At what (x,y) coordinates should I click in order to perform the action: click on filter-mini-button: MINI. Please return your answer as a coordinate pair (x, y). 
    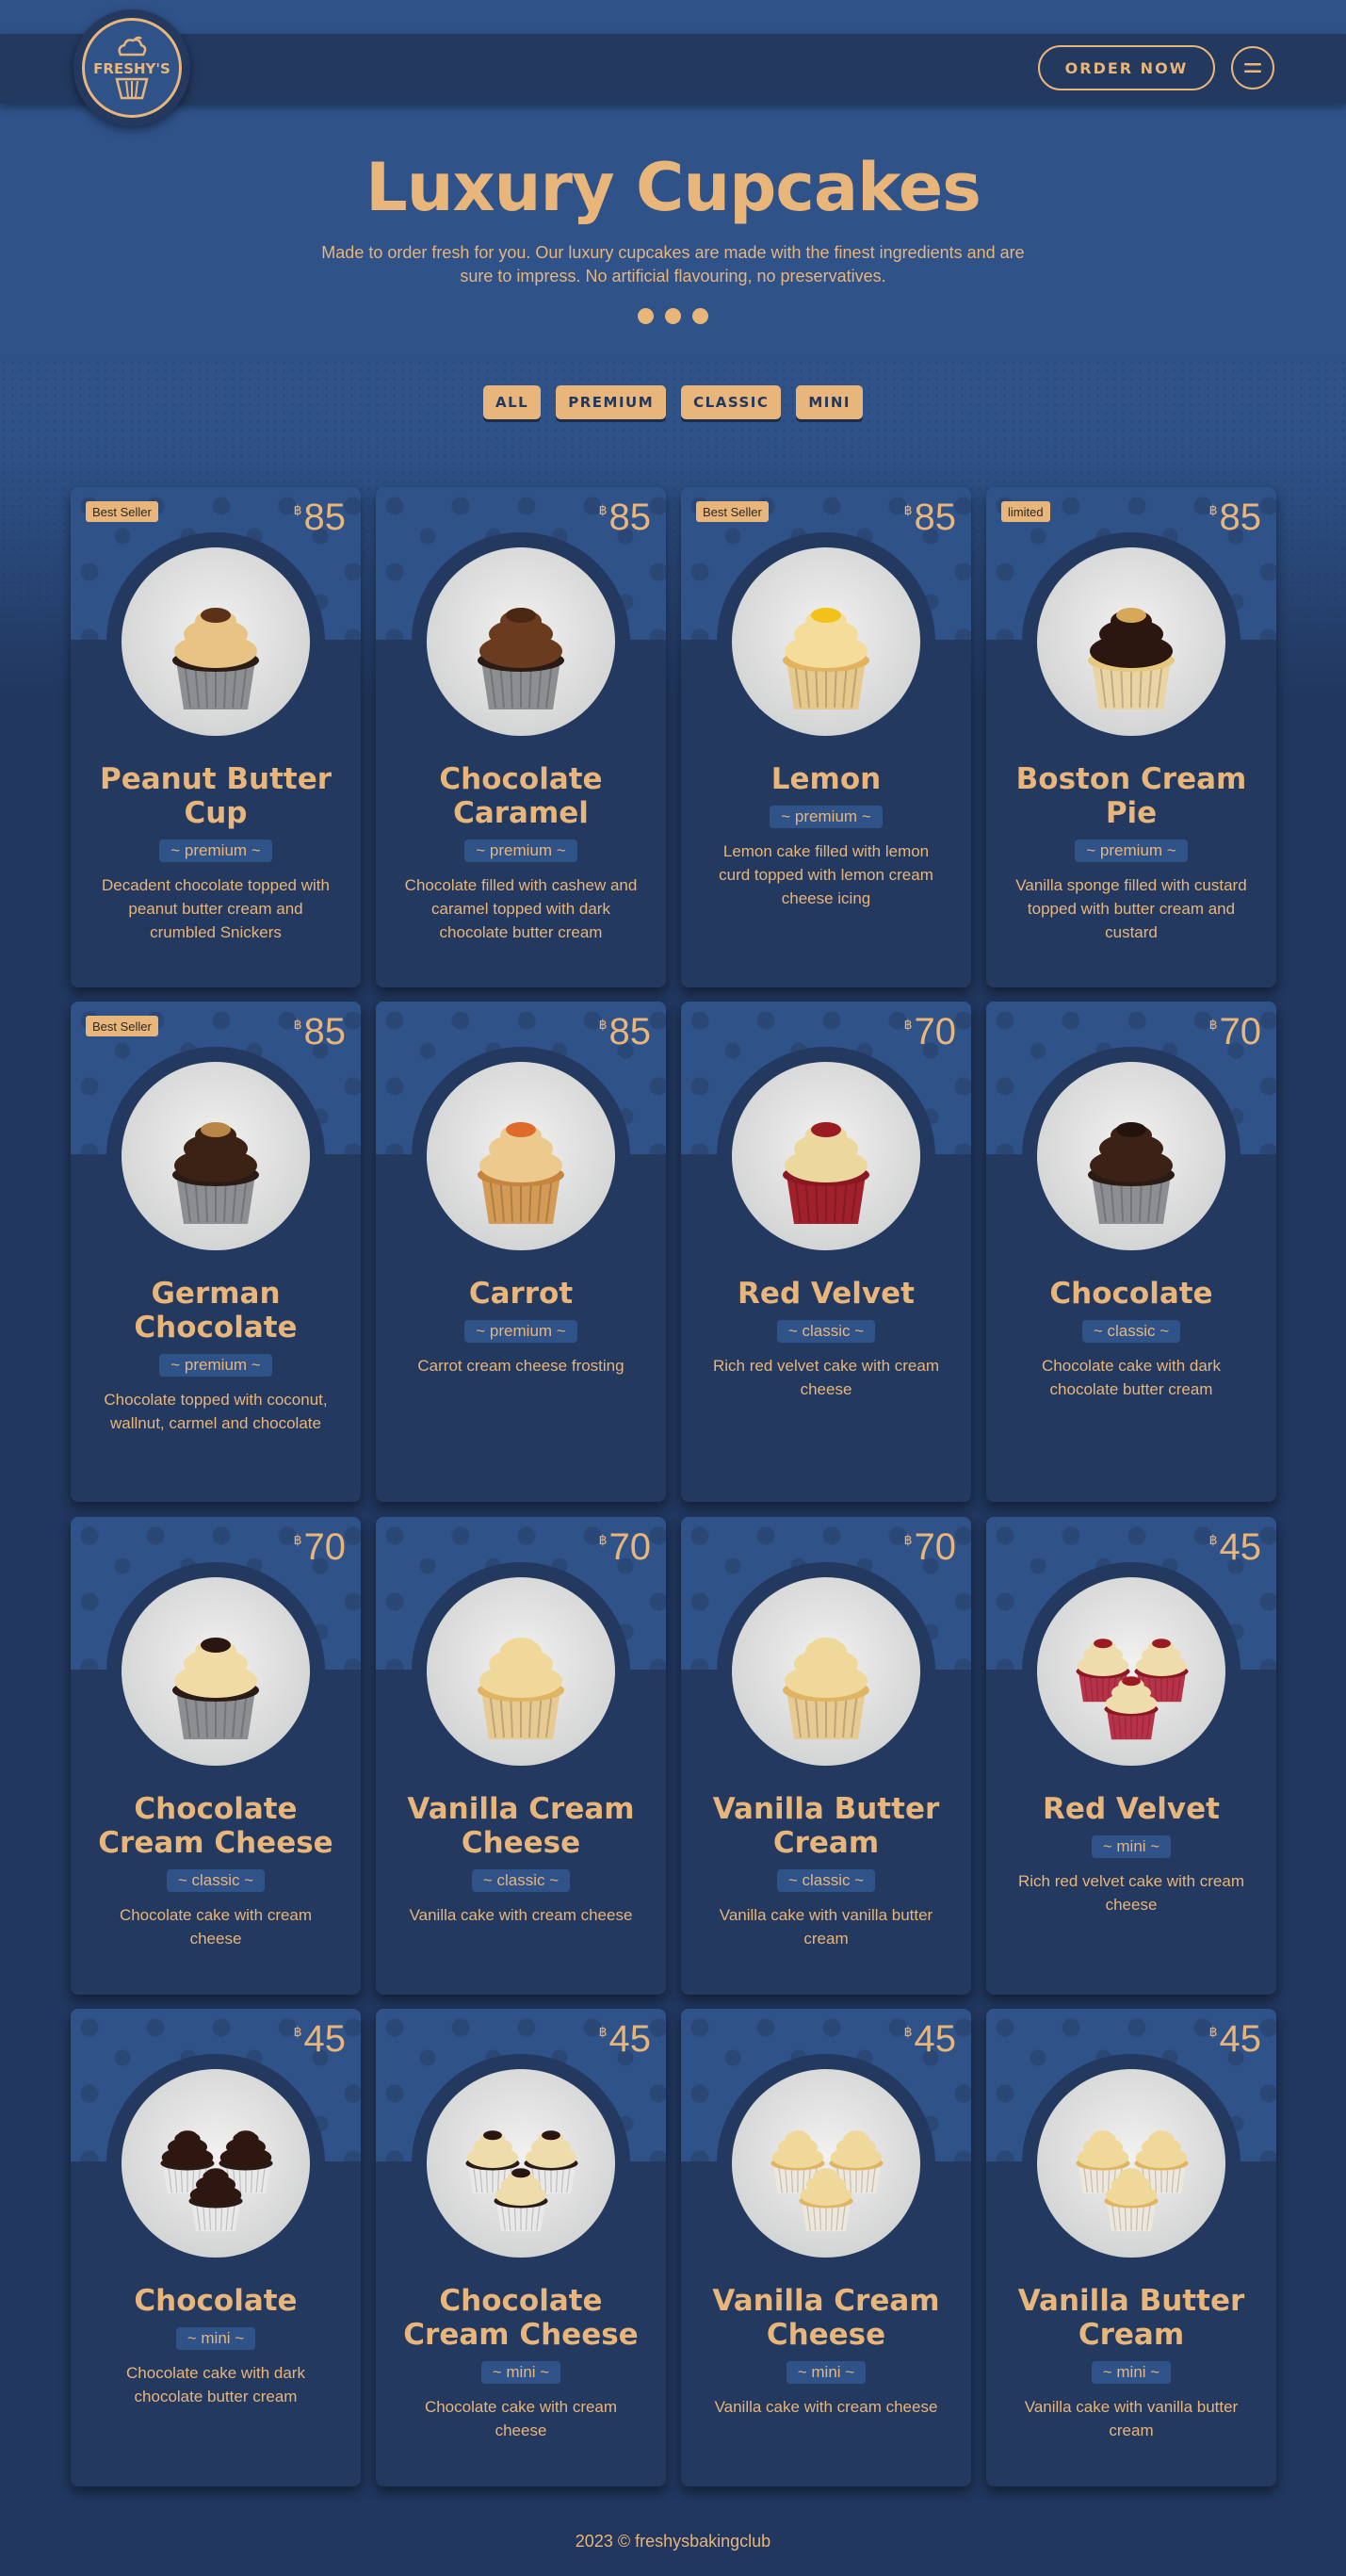
    Looking at the image, I should click on (829, 402).